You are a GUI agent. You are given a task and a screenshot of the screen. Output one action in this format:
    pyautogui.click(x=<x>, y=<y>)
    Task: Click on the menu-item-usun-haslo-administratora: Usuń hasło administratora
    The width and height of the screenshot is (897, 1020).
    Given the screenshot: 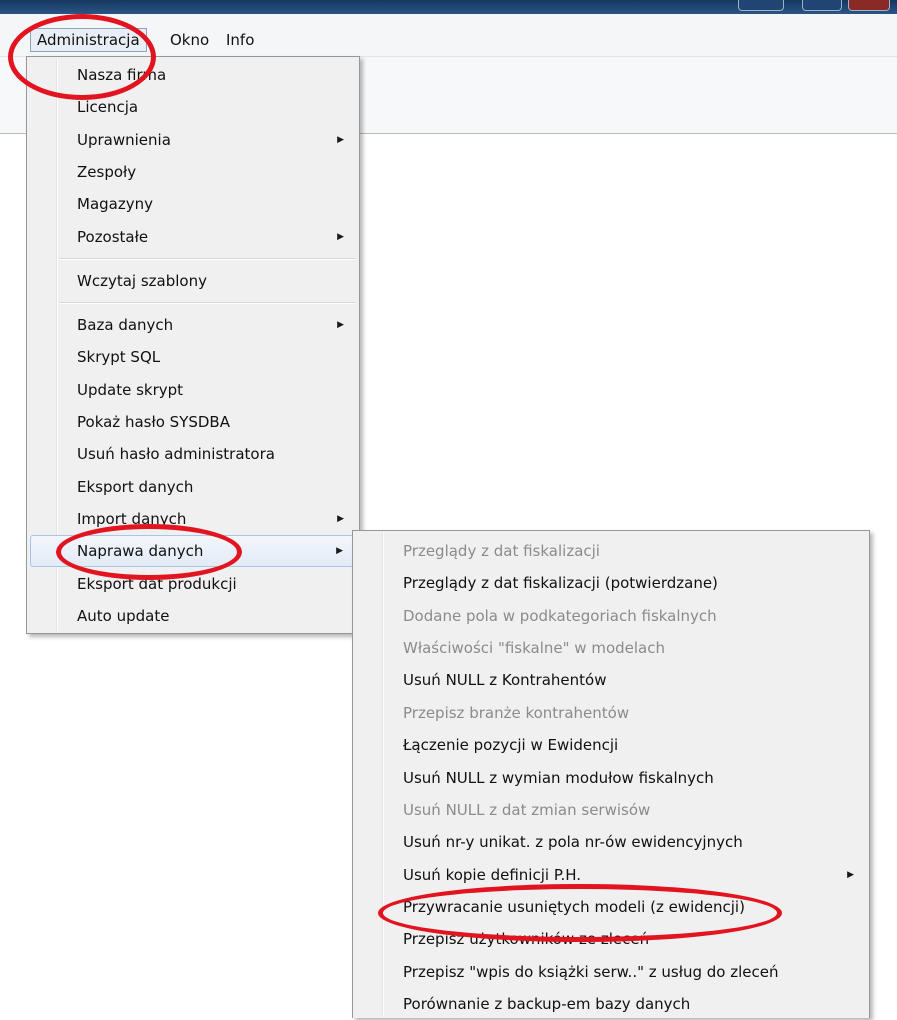 What is the action you would take?
    pyautogui.click(x=193, y=454)
    